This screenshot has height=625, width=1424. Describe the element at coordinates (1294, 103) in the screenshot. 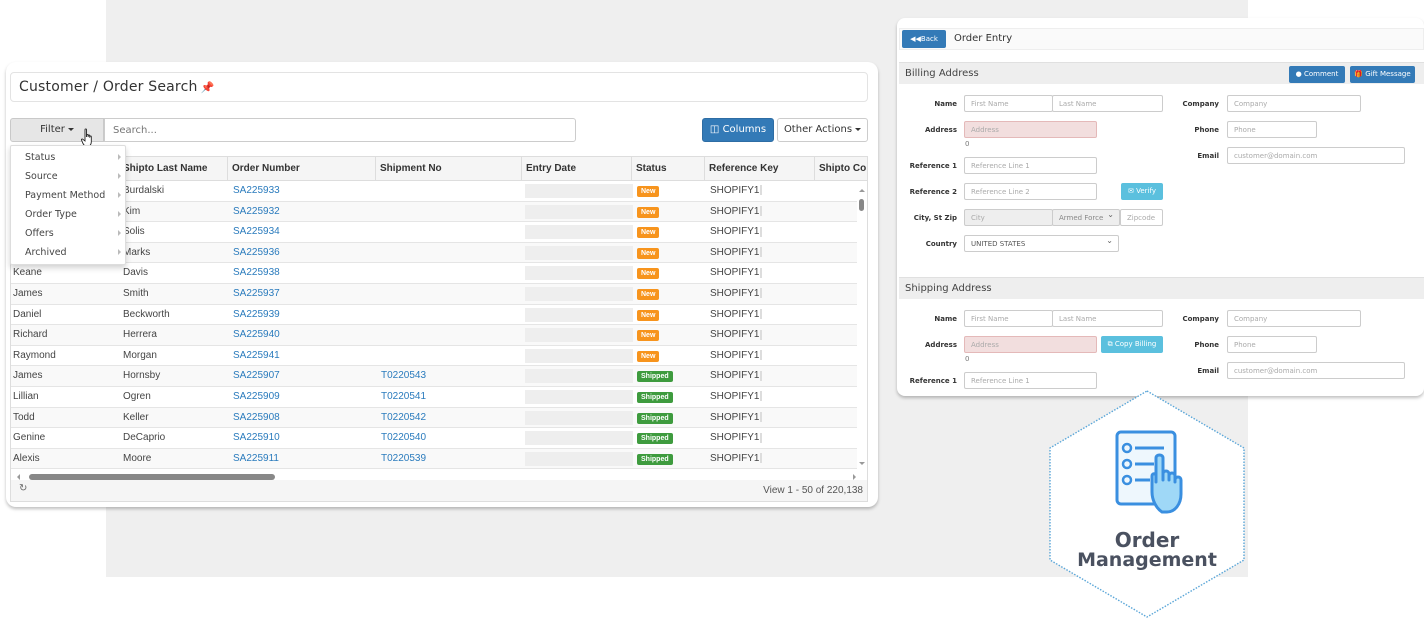

I see `billing-company-input: Company` at that location.